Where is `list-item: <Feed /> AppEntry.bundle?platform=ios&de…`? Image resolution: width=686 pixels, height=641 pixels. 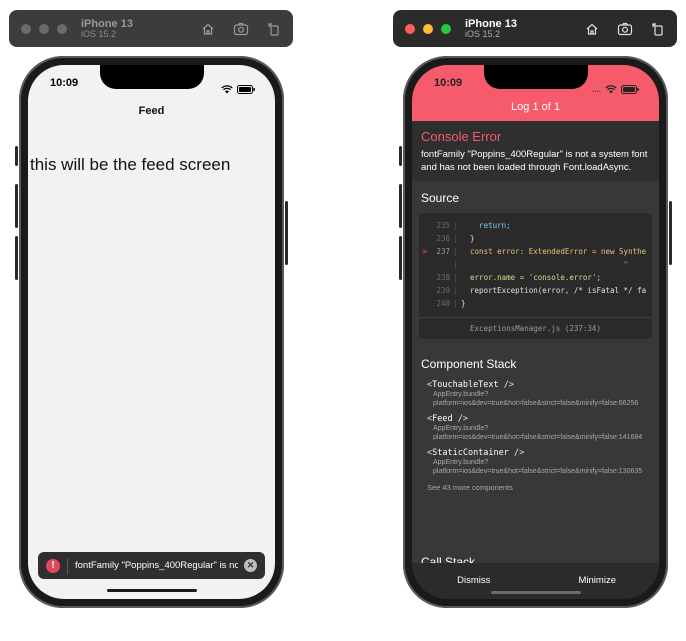 list-item: <Feed /> AppEntry.bundle?platform=ios&de… is located at coordinates (537, 428).